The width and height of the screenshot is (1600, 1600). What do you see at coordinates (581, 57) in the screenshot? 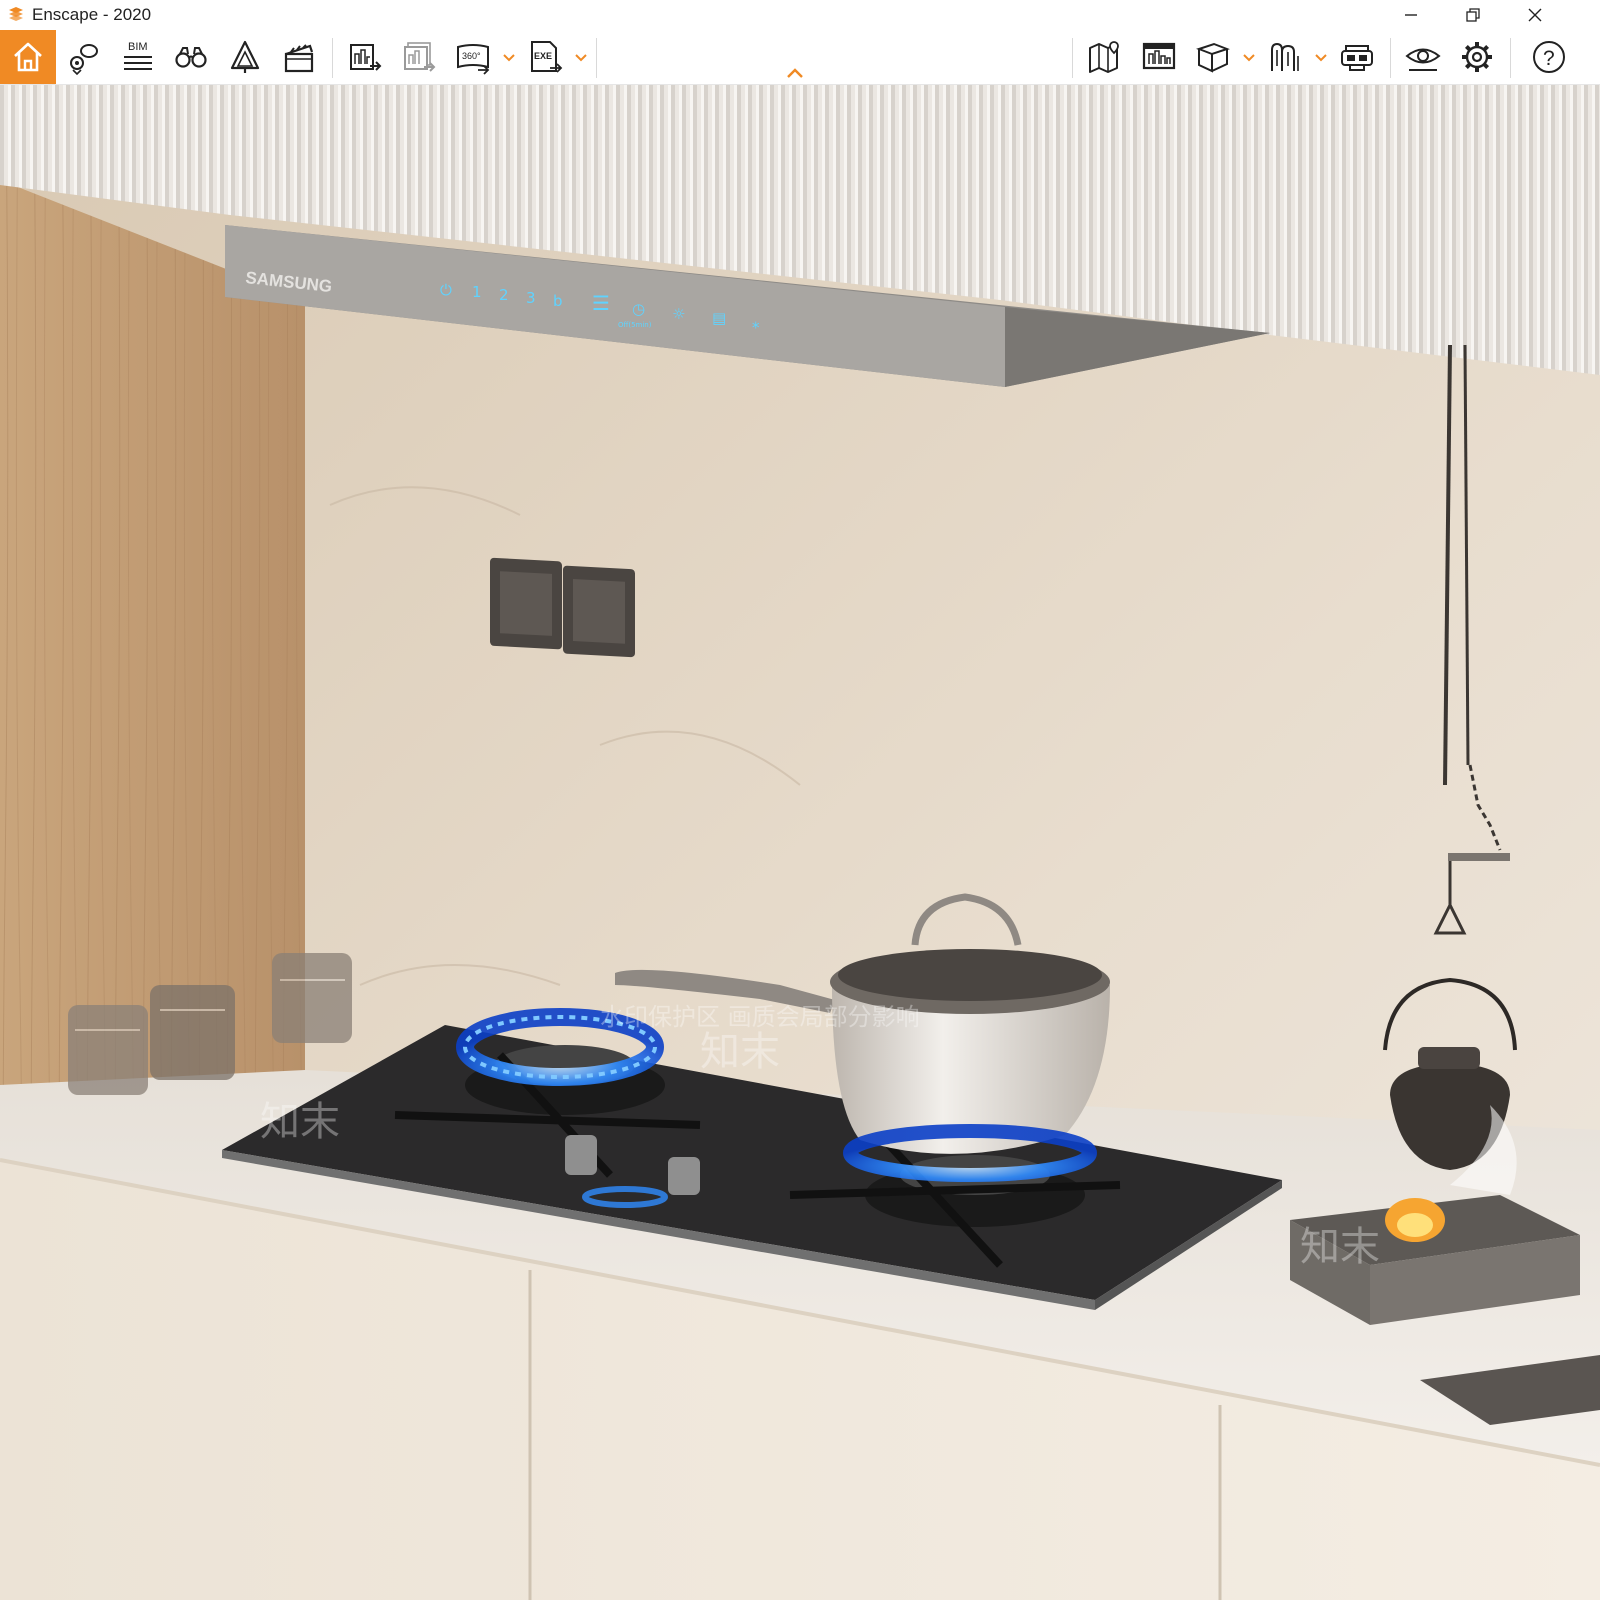
I see `exe-dropdown-chevron-down-icon` at bounding box center [581, 57].